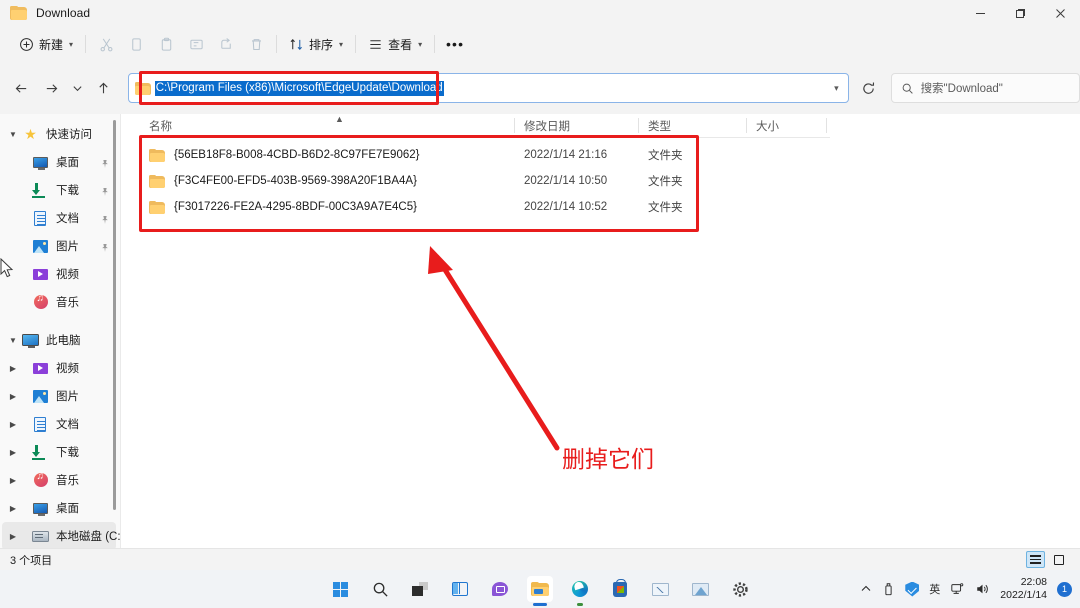 The height and width of the screenshot is (608, 1080). I want to click on file-explorer-button, so click(540, 591).